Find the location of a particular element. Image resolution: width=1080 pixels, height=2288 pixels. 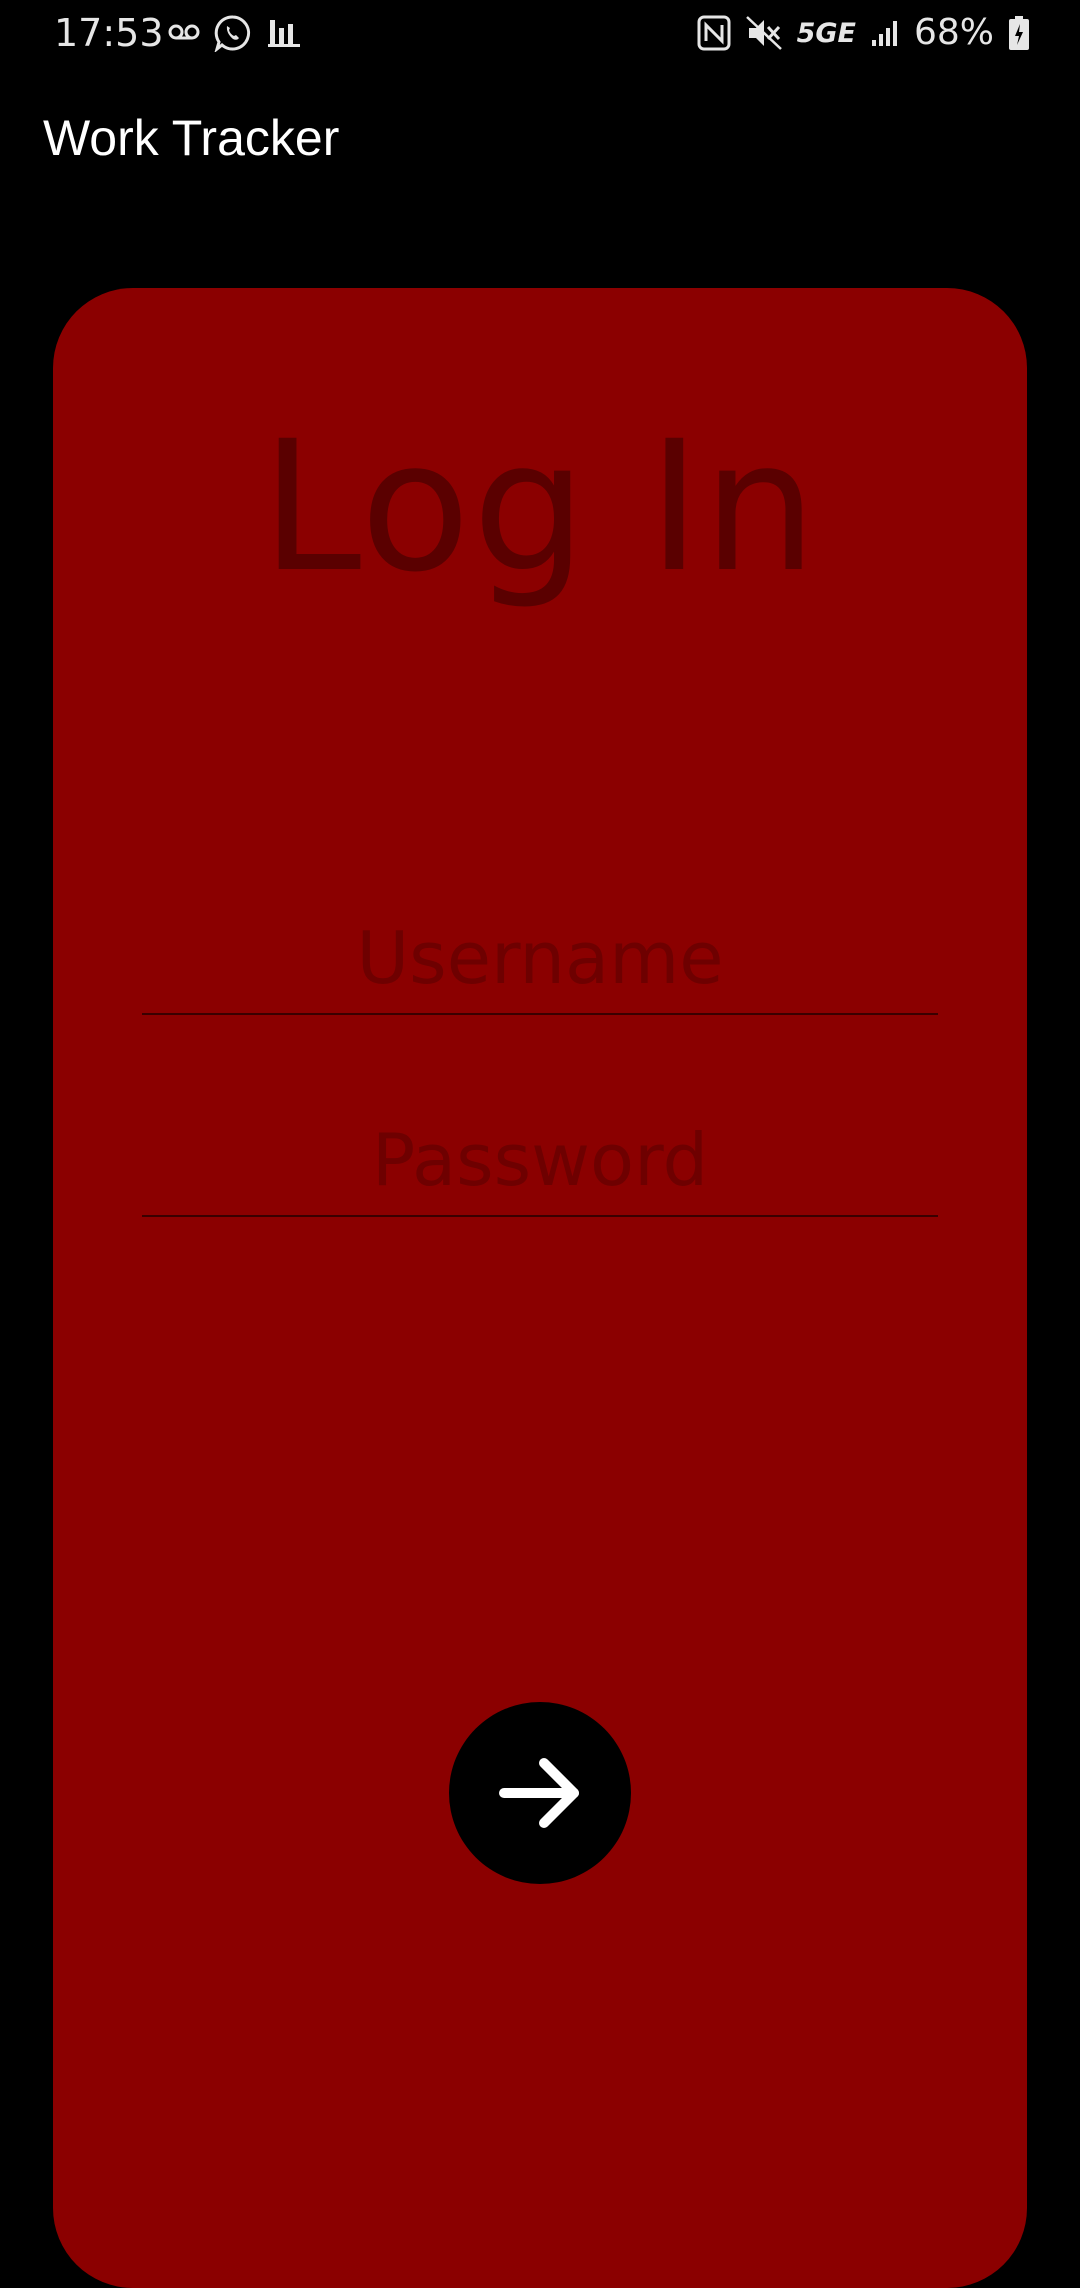

network-type: 5GE is located at coordinates (826, 33).